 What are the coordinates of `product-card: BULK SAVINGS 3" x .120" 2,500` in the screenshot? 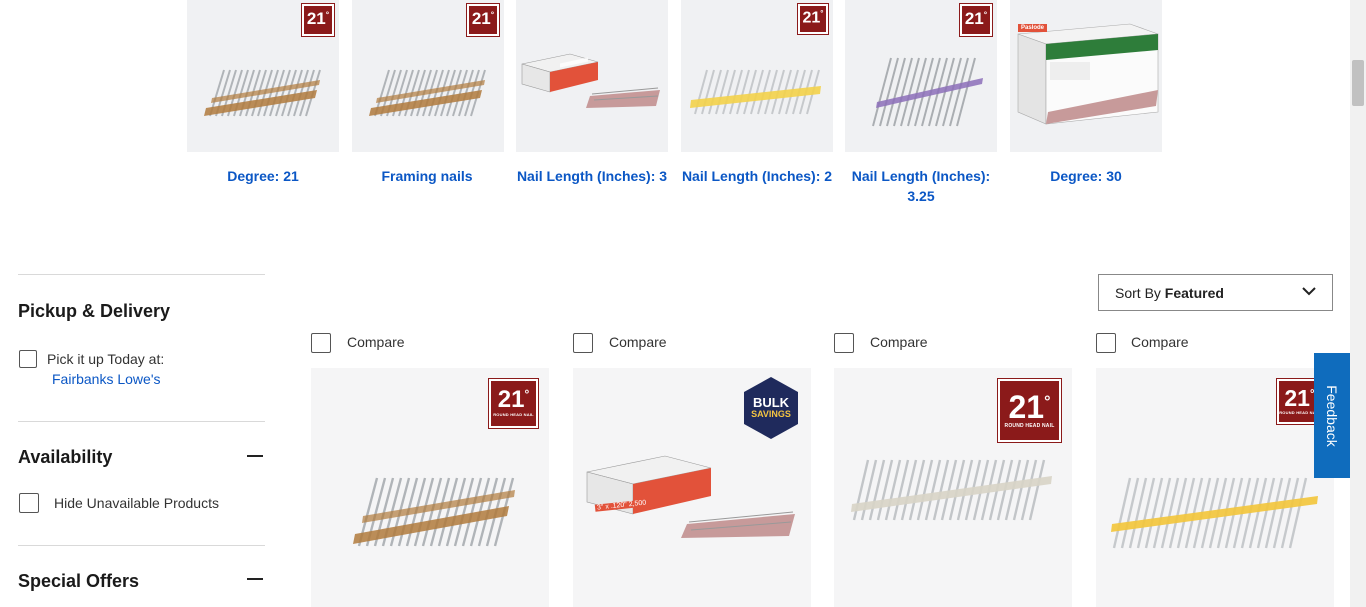 It's located at (692, 487).